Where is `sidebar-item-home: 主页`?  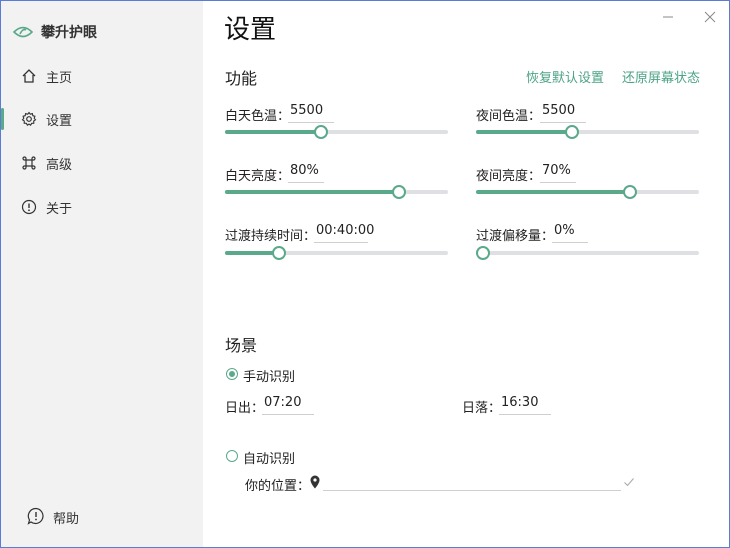
sidebar-item-home: 主页 is located at coordinates (102, 76).